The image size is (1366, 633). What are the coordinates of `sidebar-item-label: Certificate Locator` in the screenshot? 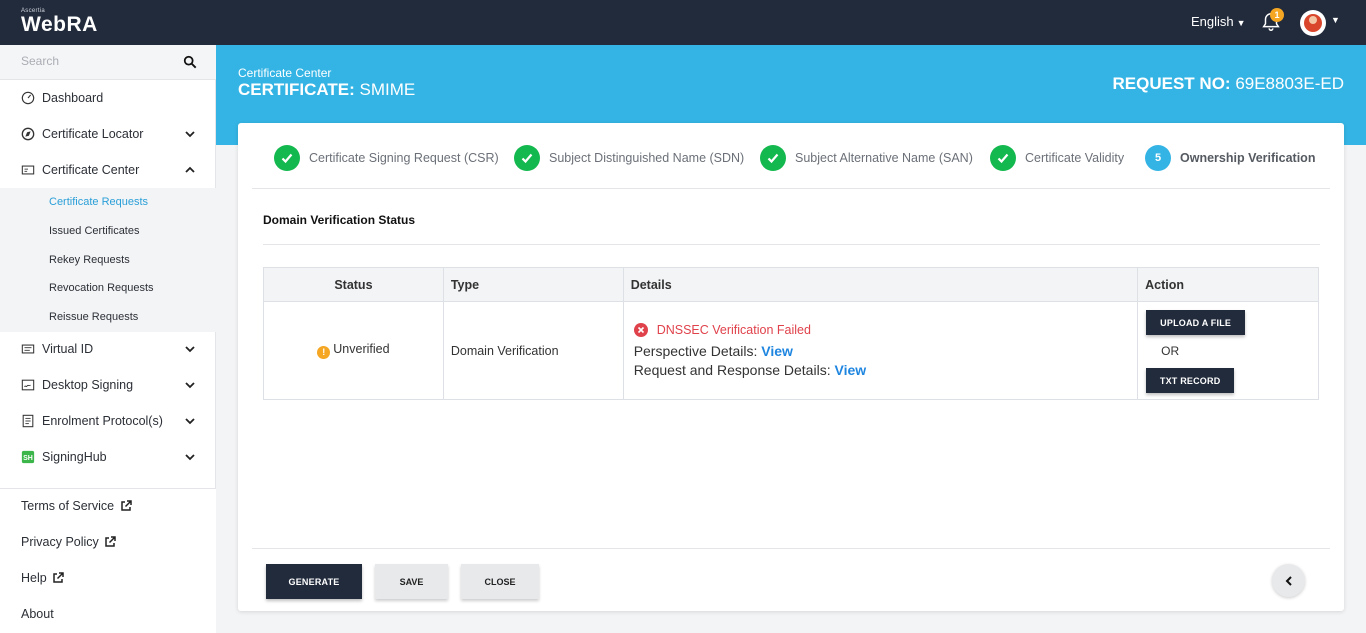 It's located at (93, 134).